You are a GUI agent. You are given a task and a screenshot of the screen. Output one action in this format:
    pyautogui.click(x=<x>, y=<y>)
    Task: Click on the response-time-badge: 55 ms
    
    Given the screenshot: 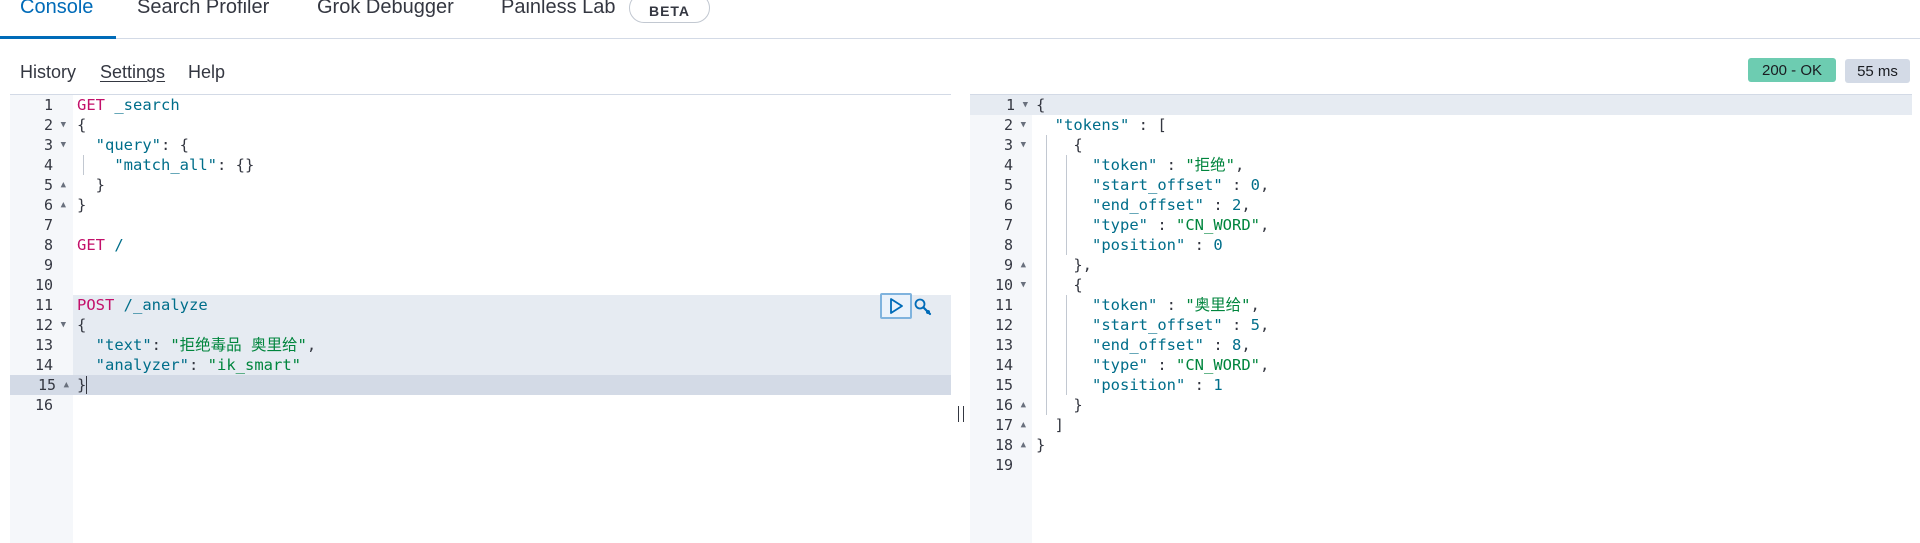 What is the action you would take?
    pyautogui.click(x=1877, y=71)
    